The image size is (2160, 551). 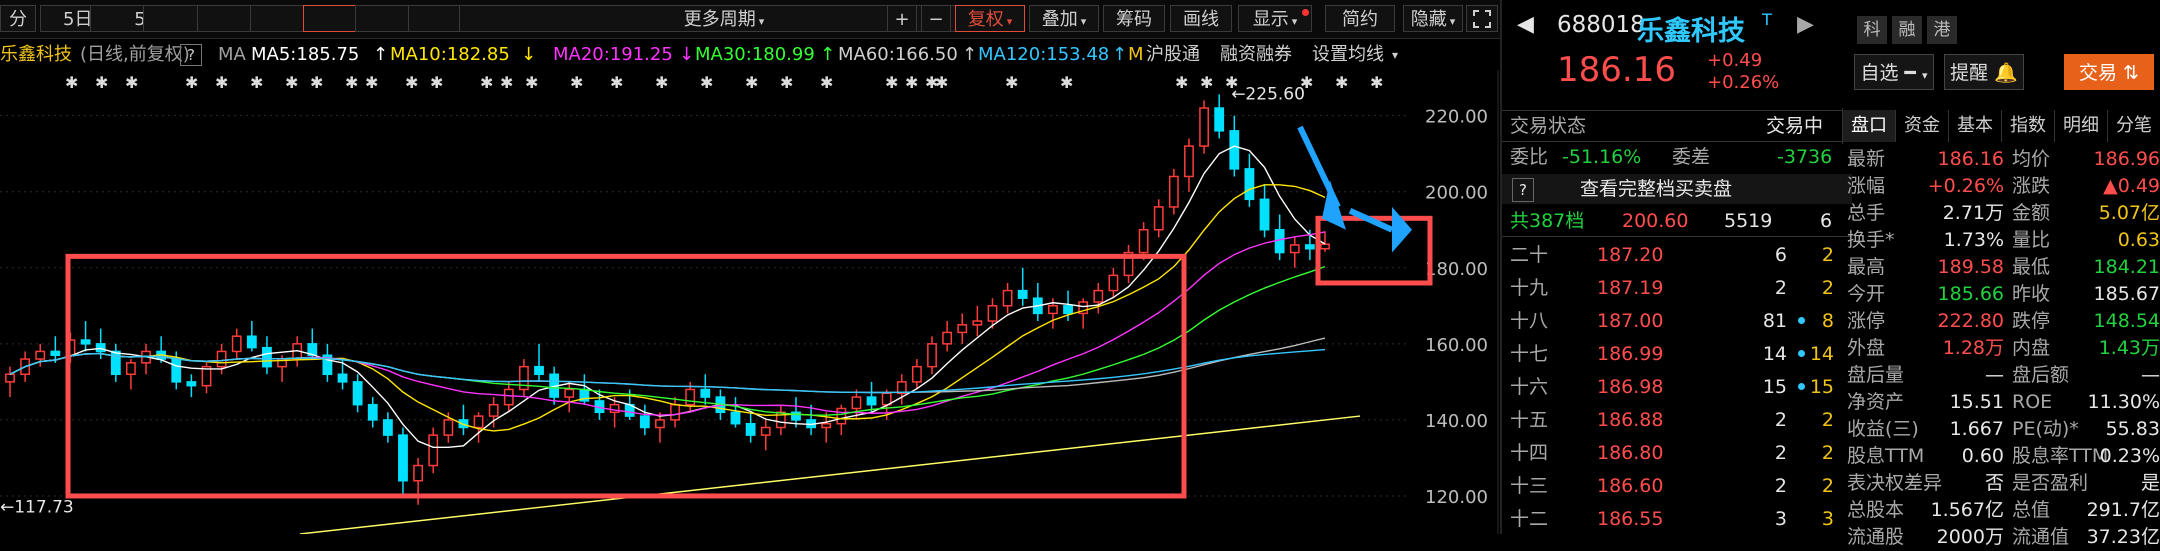 What do you see at coordinates (1677, 255) in the screenshot?
I see `order-book-row: 二十 187.20 6 2` at bounding box center [1677, 255].